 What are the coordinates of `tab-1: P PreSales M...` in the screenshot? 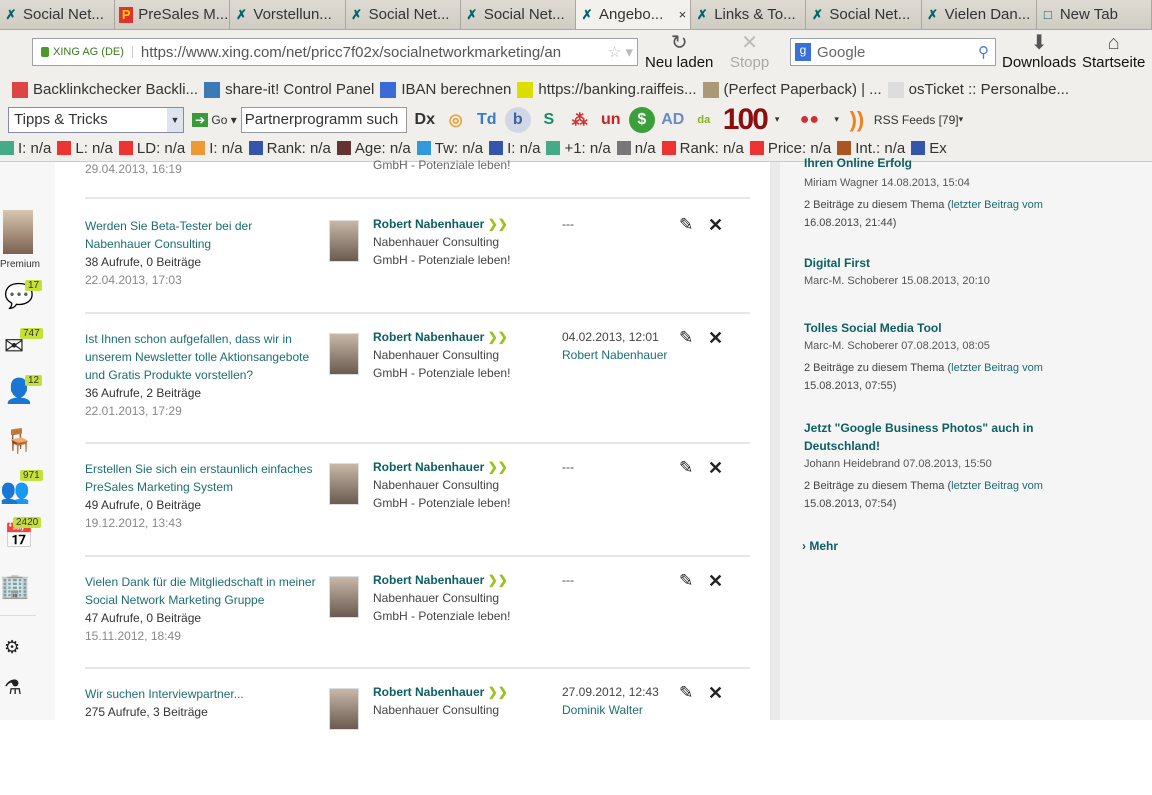 It's located at (173, 14).